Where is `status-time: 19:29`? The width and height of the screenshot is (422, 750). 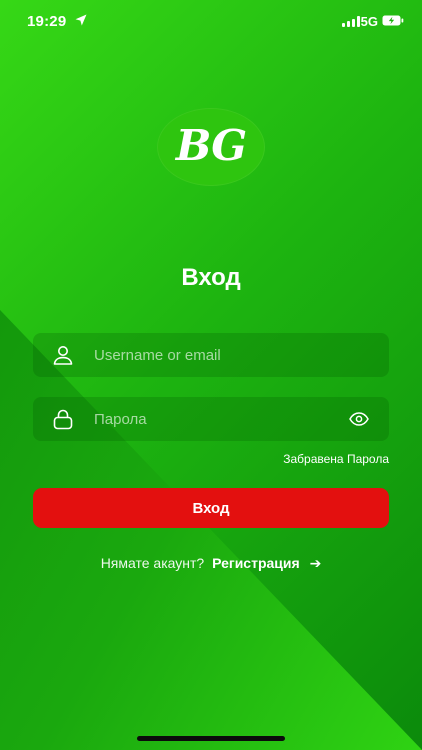 status-time: 19:29 is located at coordinates (47, 21).